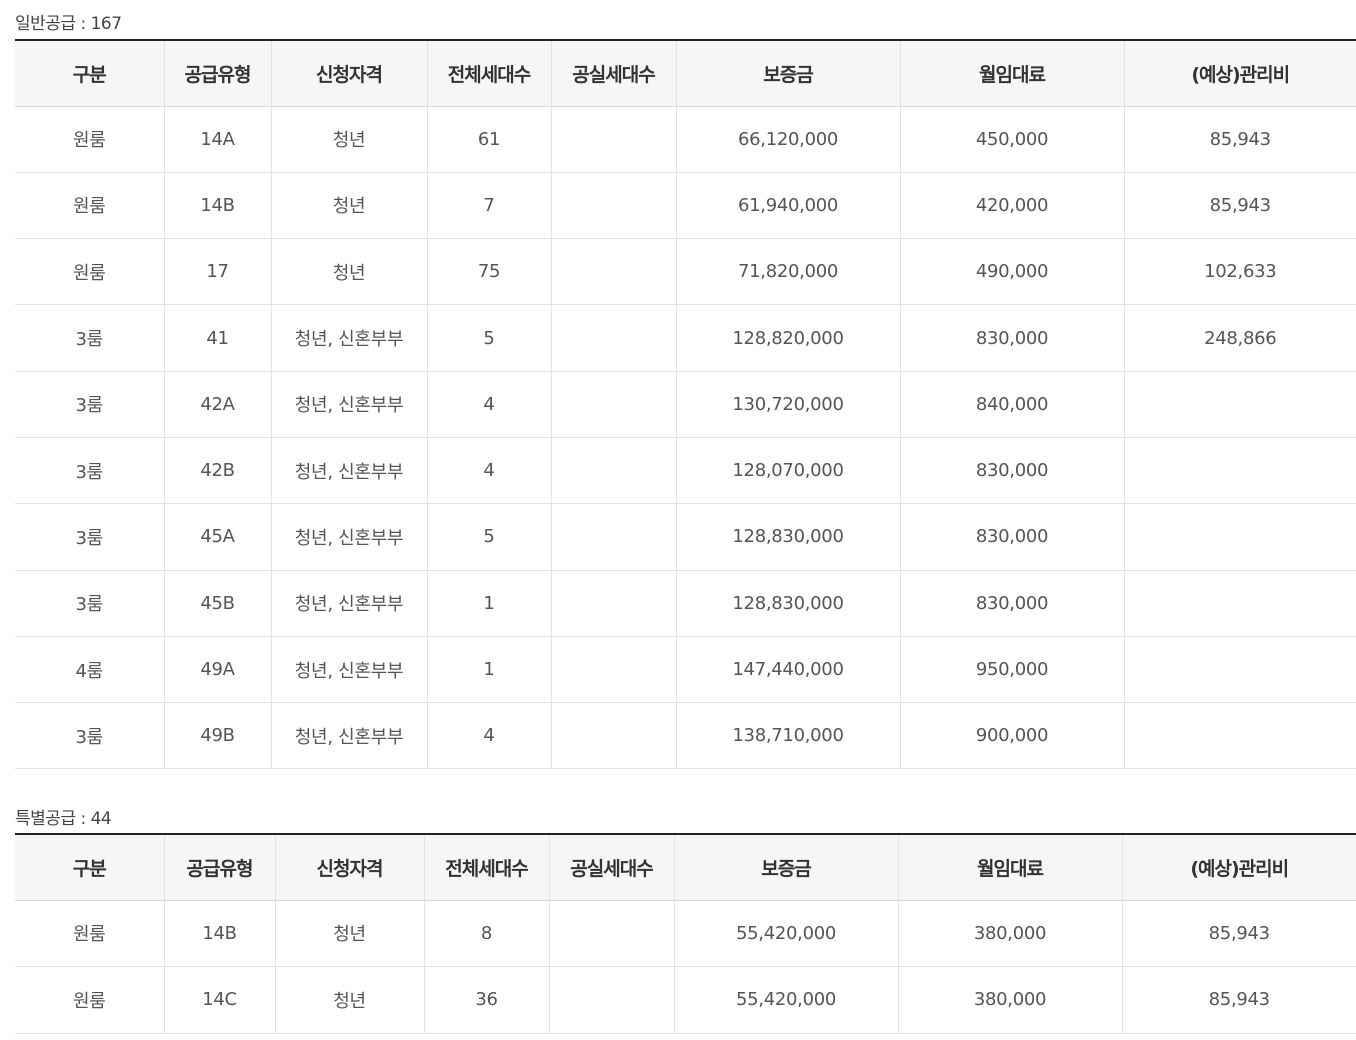 This screenshot has height=1040, width=1356. What do you see at coordinates (1239, 272) in the screenshot?
I see `cell-management-fee: 102,633` at bounding box center [1239, 272].